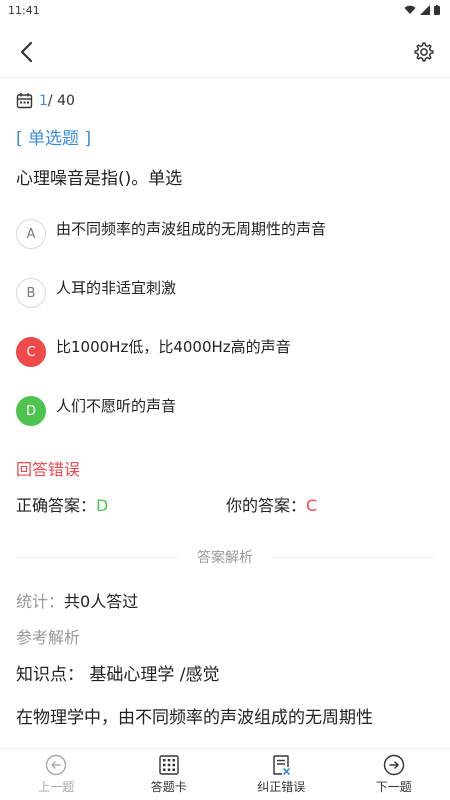  What do you see at coordinates (31, 411) in the screenshot?
I see `option-letter: D` at bounding box center [31, 411].